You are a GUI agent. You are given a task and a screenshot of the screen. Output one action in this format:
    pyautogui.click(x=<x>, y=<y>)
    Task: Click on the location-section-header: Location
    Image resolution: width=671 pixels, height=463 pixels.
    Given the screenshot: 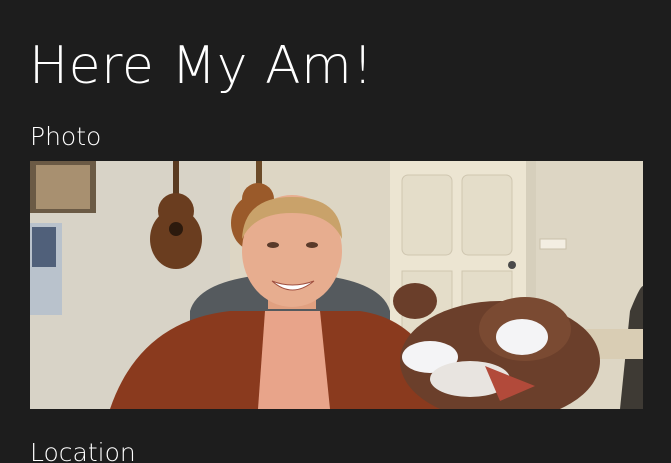 What is the action you would take?
    pyautogui.click(x=83, y=450)
    